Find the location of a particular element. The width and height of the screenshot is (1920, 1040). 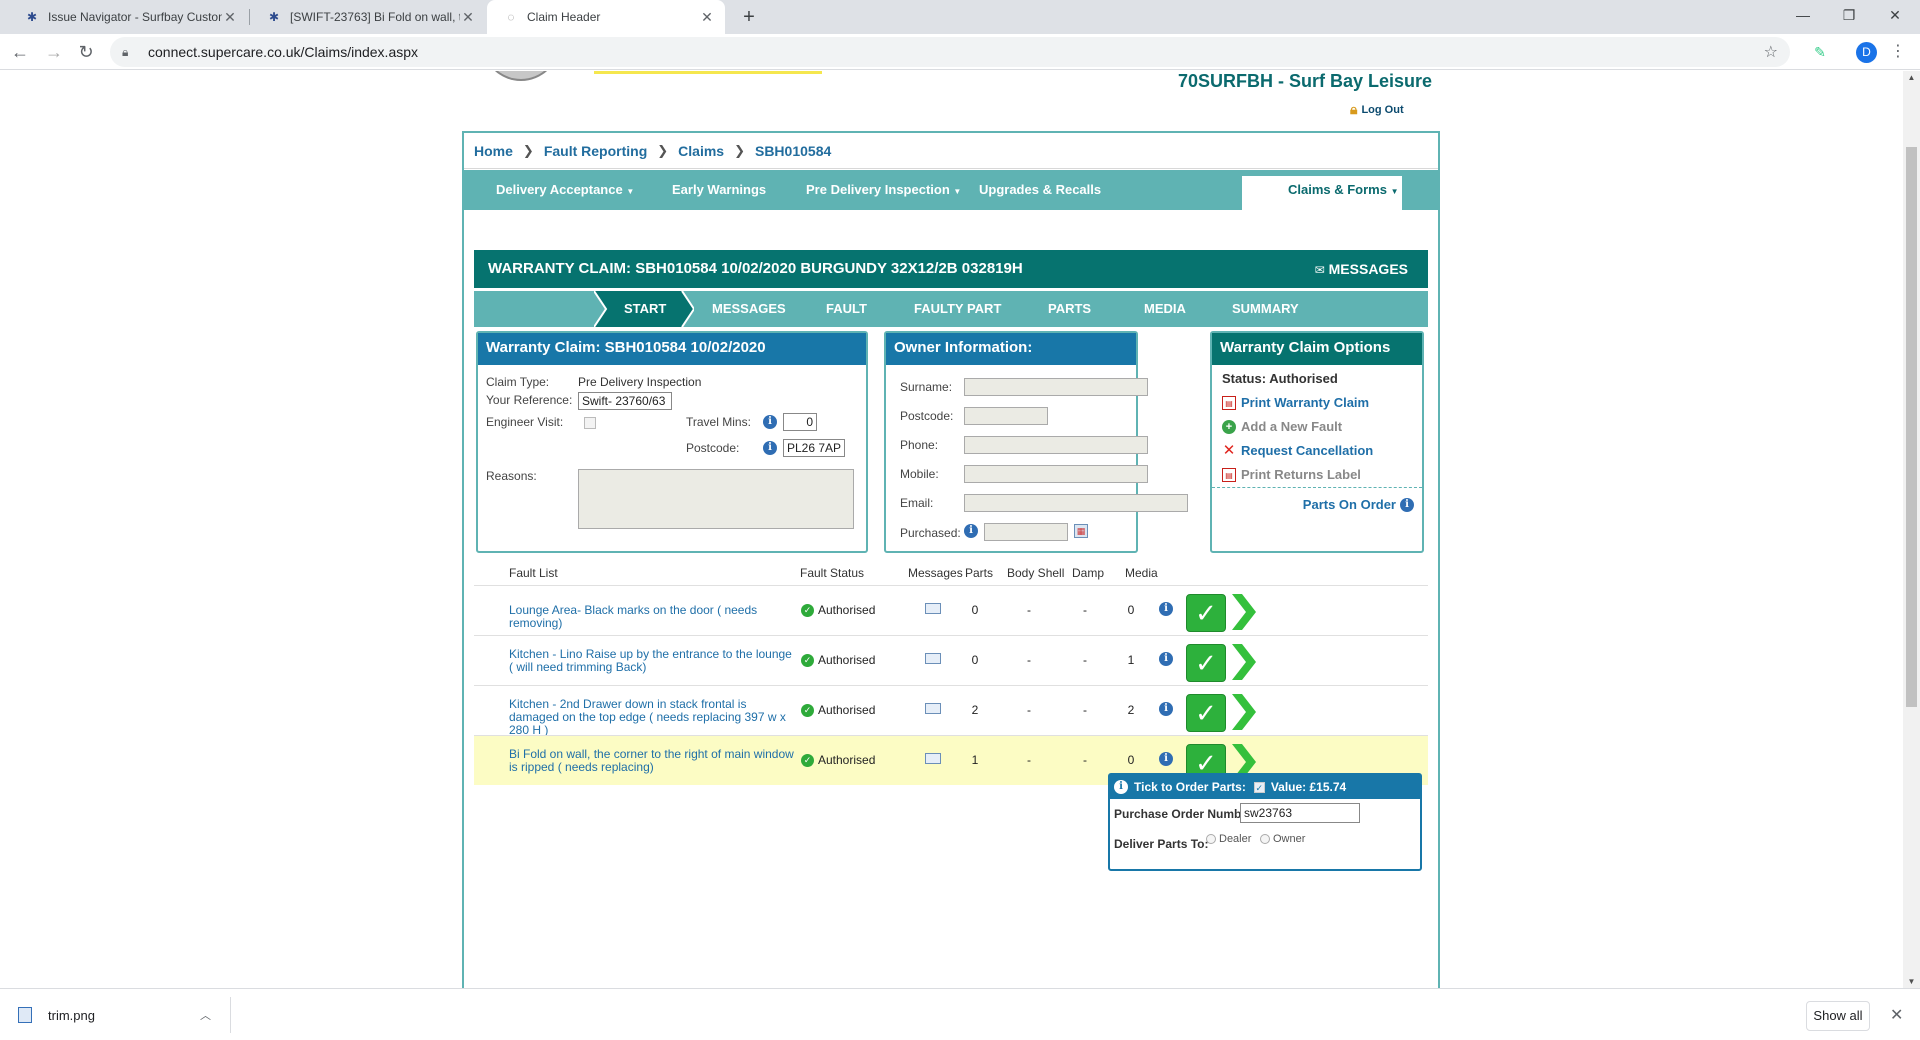

media-count: 1 is located at coordinates (1131, 660).